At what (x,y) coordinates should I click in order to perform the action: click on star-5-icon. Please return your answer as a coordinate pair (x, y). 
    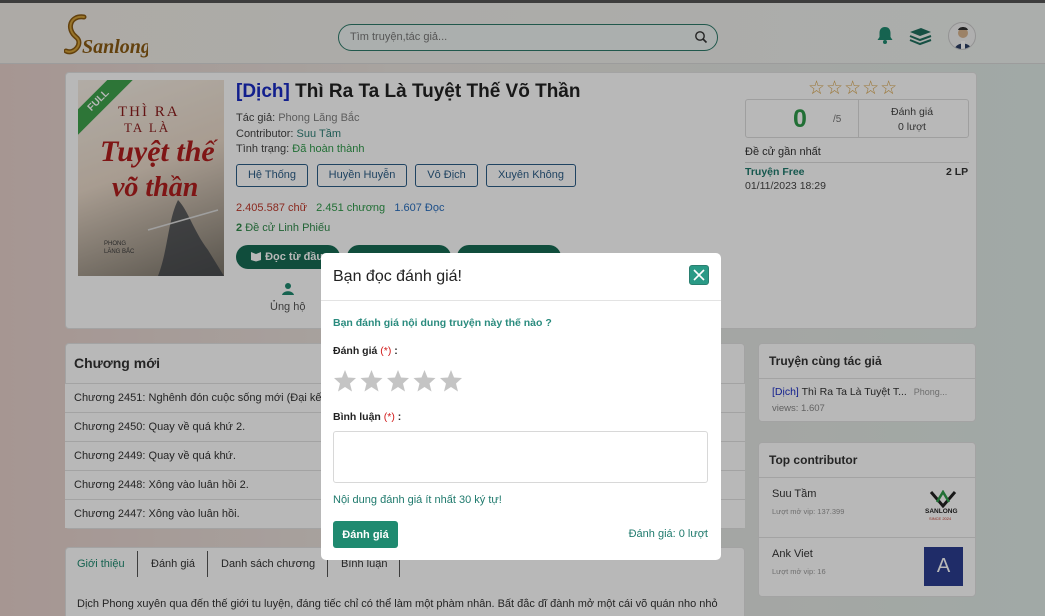
    Looking at the image, I should click on (451, 381).